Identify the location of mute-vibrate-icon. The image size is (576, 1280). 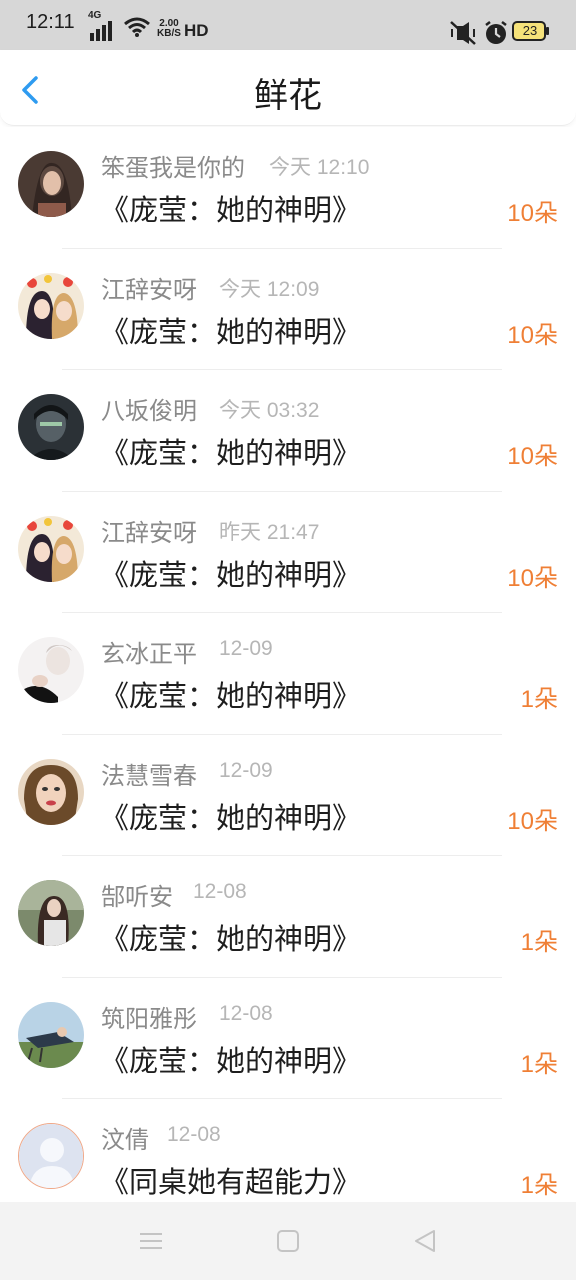
(463, 33).